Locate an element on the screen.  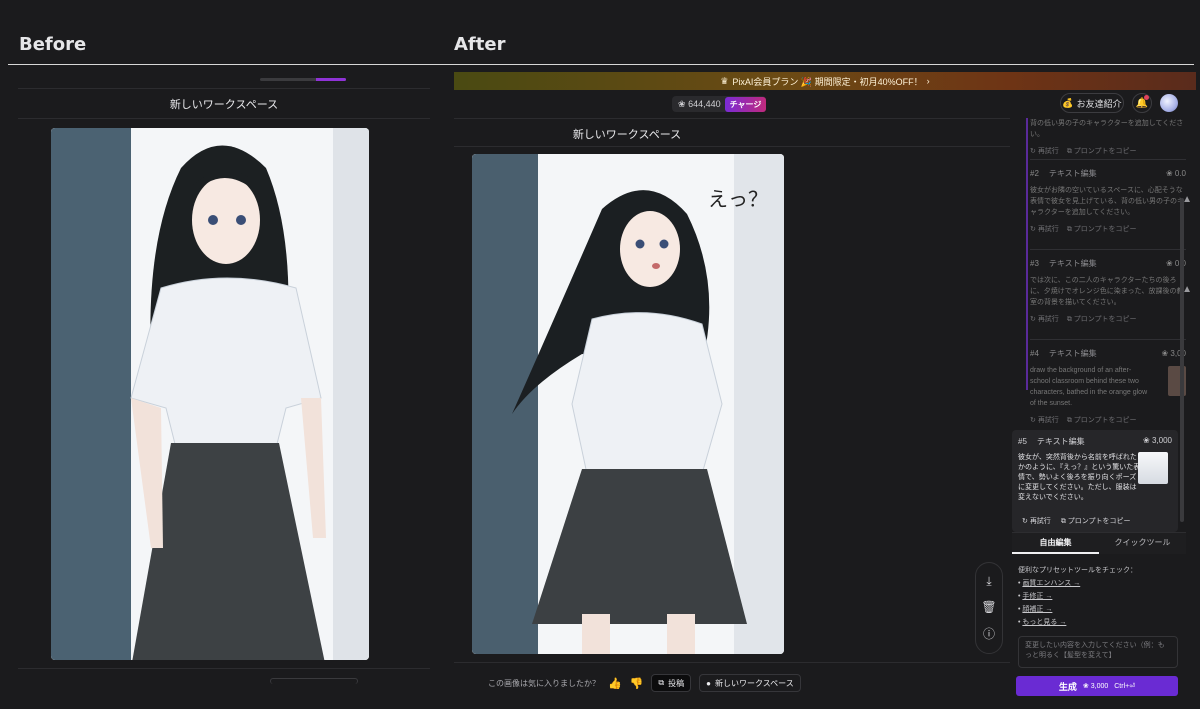
post-label: 投稿 is located at coordinates (676, 683).